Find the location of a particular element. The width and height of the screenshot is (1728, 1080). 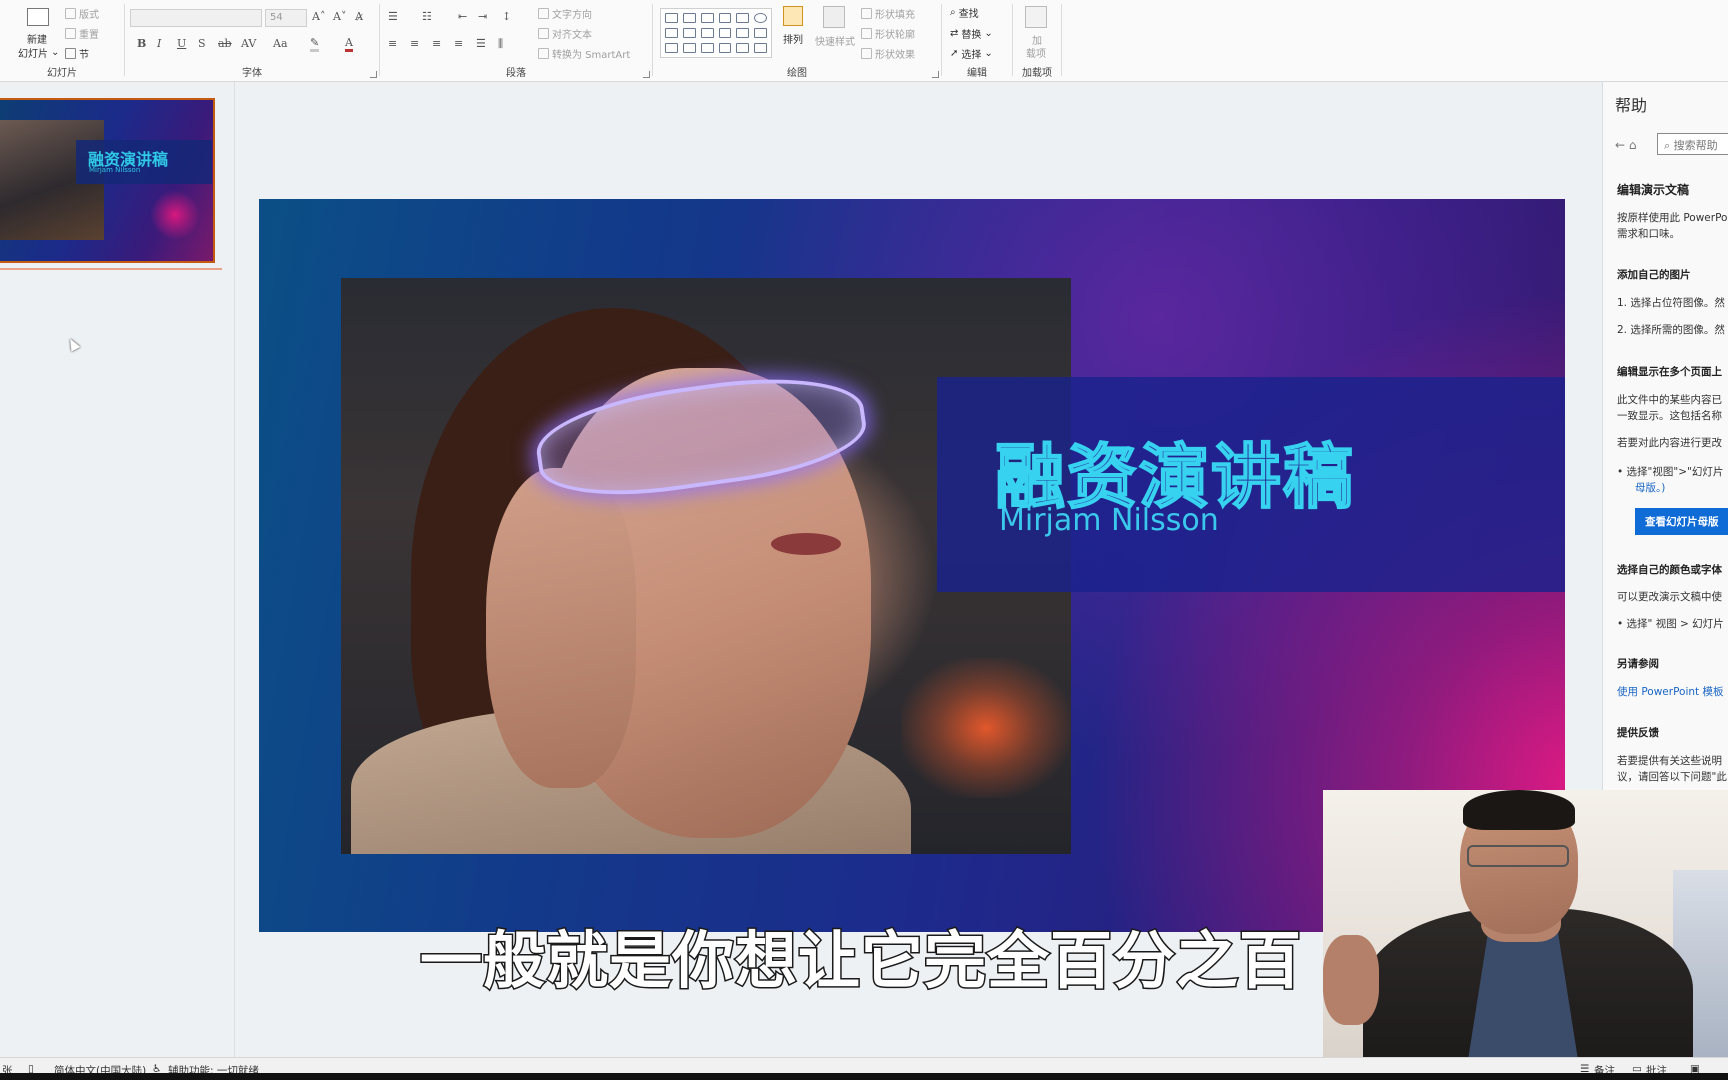

help-link: 母版。) is located at coordinates (1650, 488).